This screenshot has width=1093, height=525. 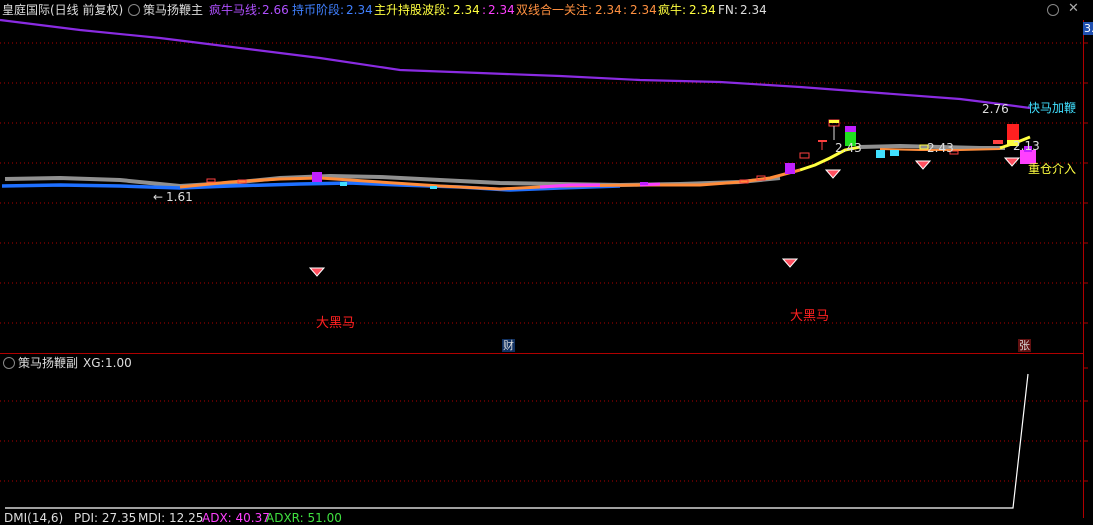 I want to click on dmi-label: DMI(14,6), so click(x=33, y=518).